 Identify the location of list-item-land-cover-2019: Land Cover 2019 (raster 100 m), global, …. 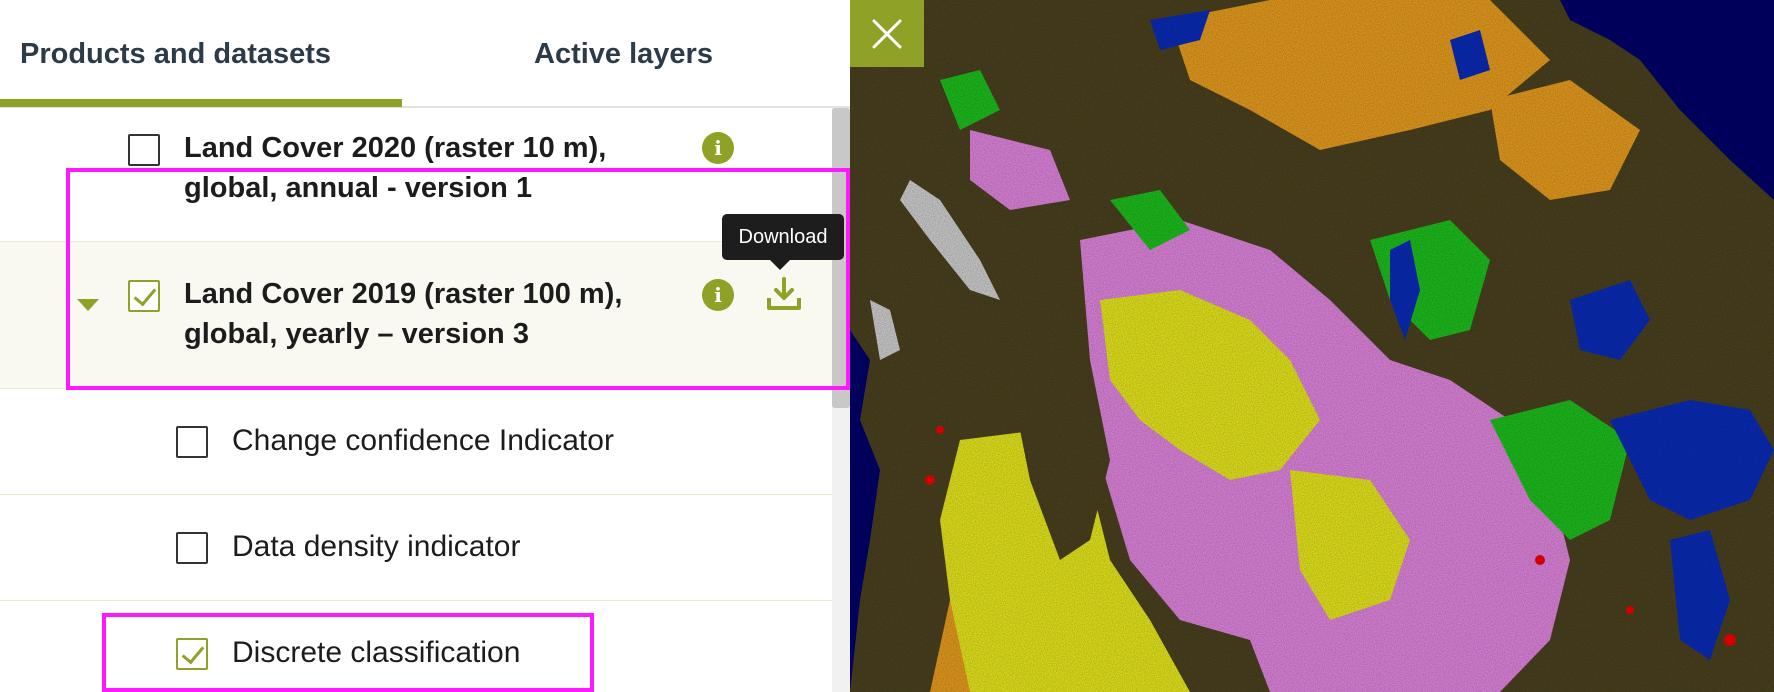
(416, 315).